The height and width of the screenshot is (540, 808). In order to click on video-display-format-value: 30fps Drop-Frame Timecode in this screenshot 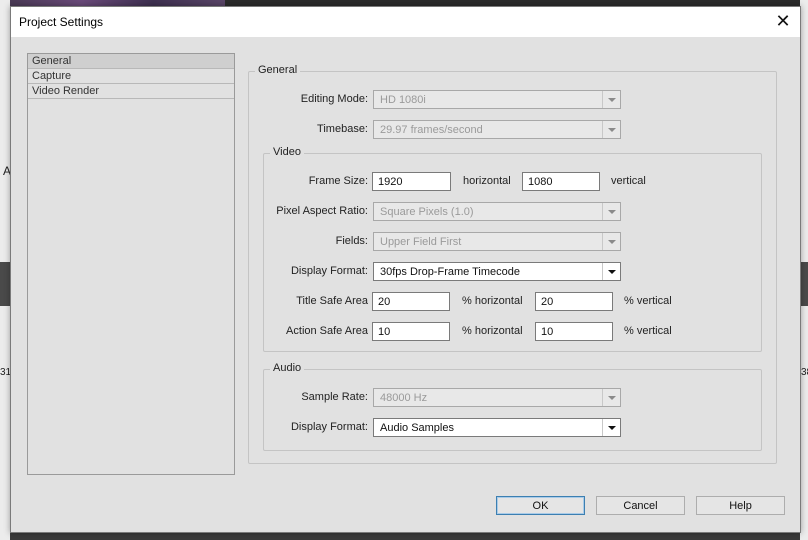, I will do `click(450, 272)`.